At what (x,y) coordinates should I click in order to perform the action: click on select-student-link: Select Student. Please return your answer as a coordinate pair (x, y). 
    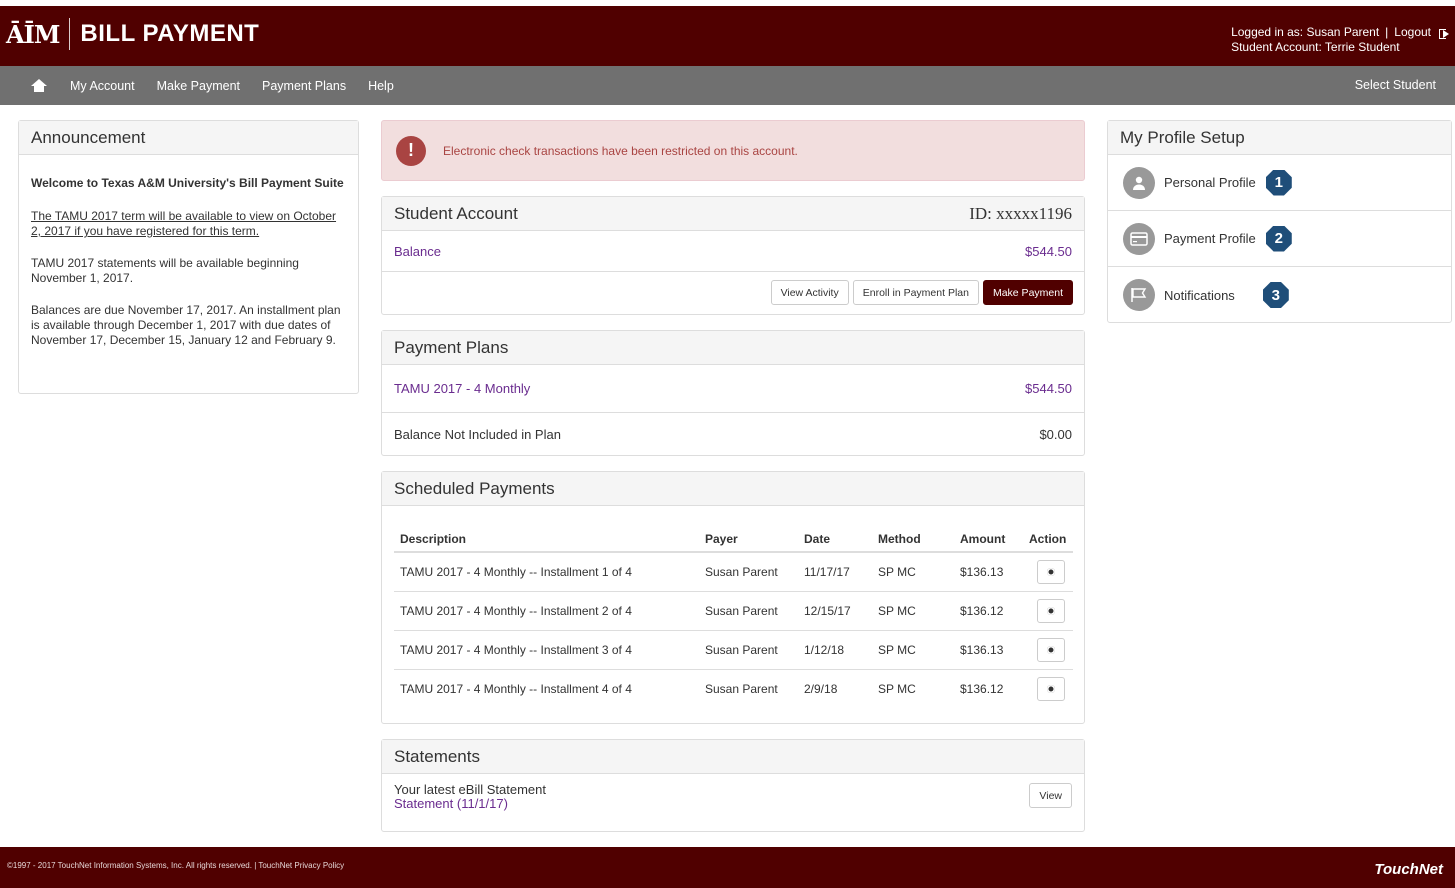
    Looking at the image, I should click on (1395, 85).